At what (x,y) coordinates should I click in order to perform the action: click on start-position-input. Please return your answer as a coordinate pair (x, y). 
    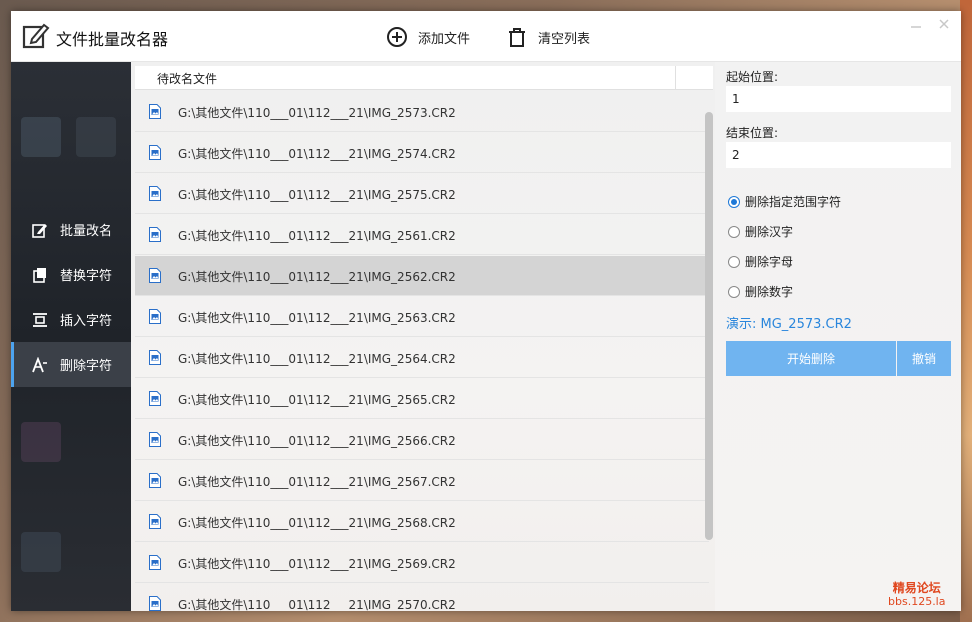
    Looking at the image, I should click on (838, 99).